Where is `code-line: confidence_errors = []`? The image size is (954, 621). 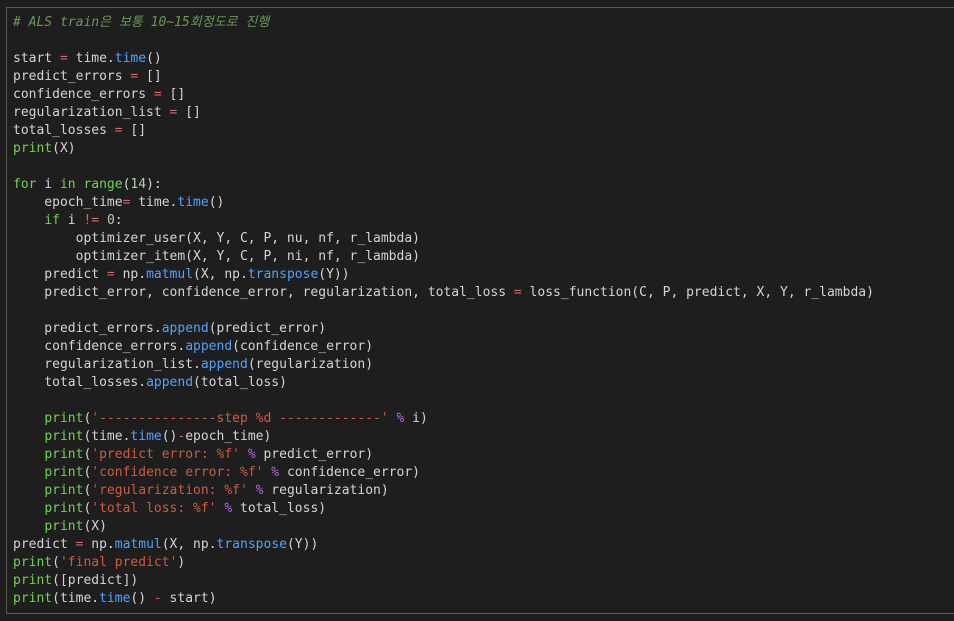
code-line: confidence_errors = [] is located at coordinates (443, 95).